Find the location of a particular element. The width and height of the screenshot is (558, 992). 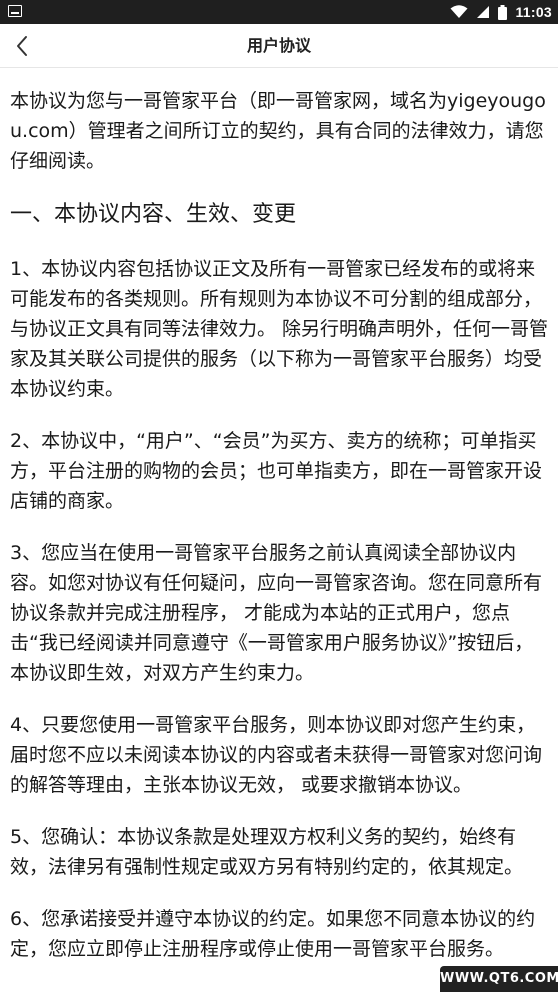

cell-signal-icon is located at coordinates (483, 12).